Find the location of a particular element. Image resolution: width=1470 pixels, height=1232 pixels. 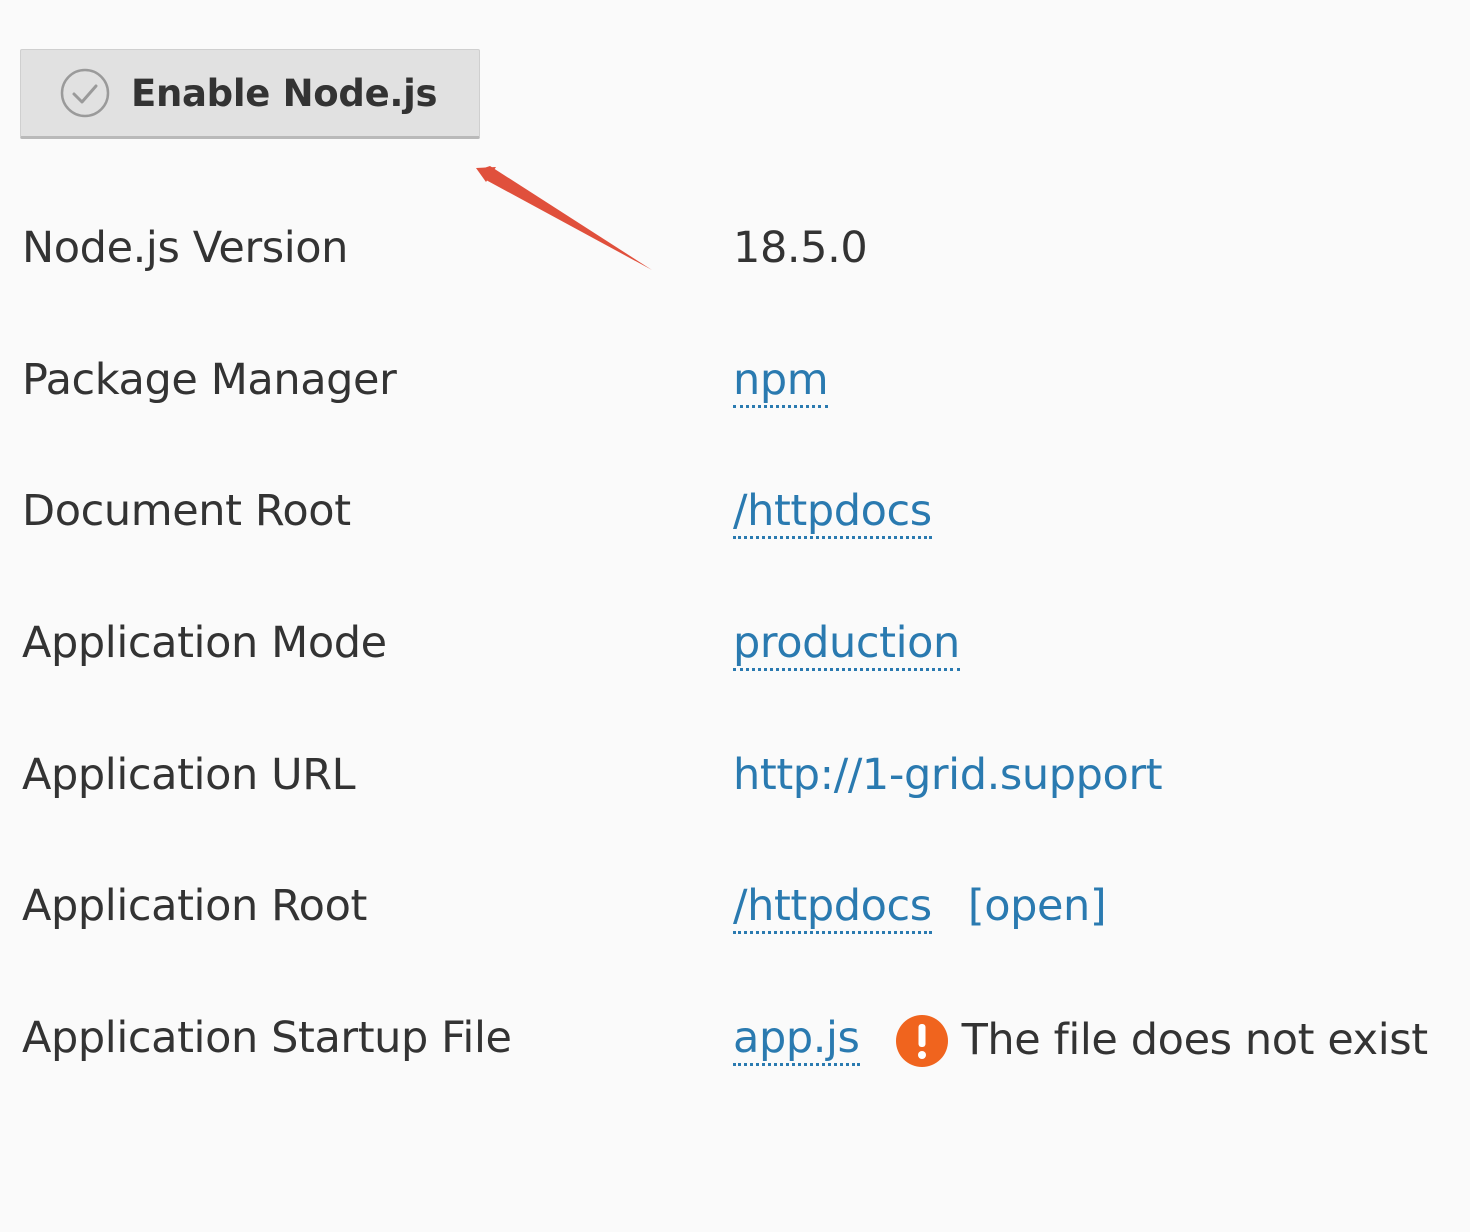

application-url-value: http://1-grid.support is located at coordinates (948, 775).